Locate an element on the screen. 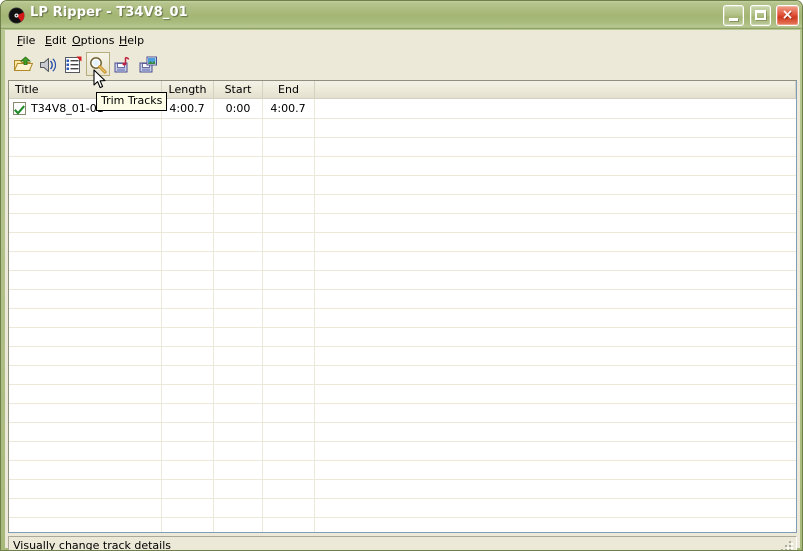 Image resolution: width=803 pixels, height=551 pixels. play-sound-button is located at coordinates (48, 64).